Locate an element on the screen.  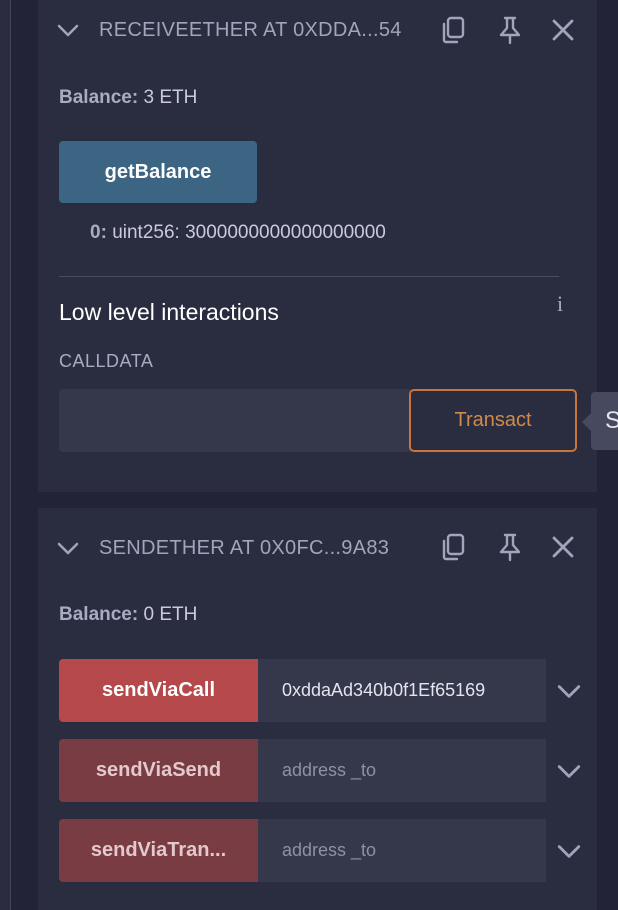
info-icon: i is located at coordinates (560, 304).